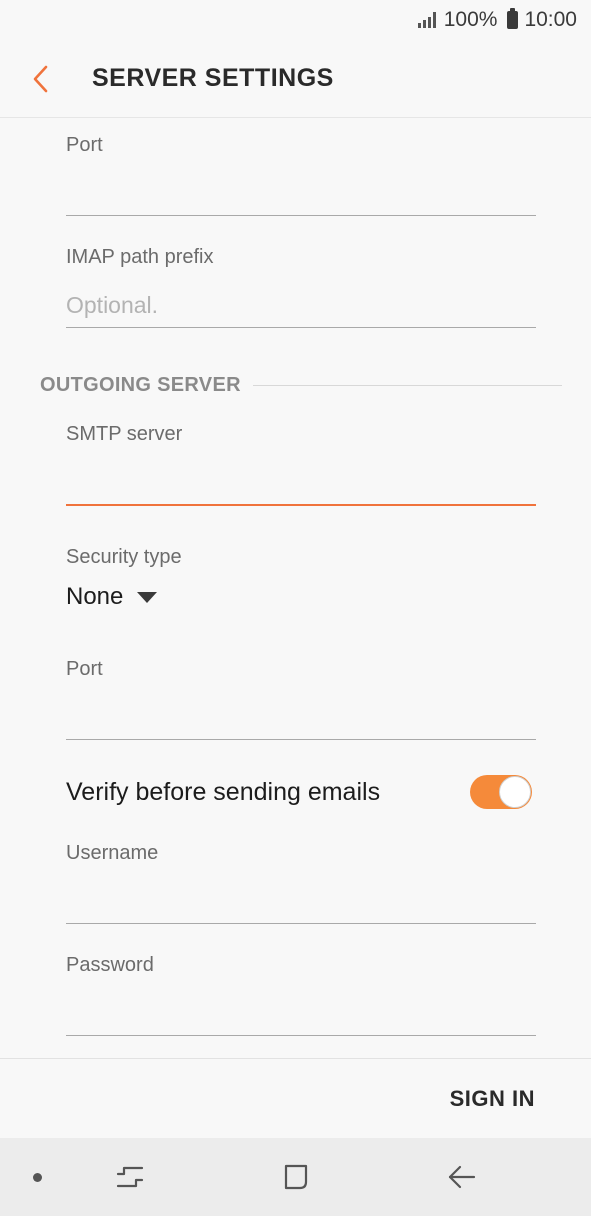 The width and height of the screenshot is (591, 1216). I want to click on smtp-server-label: SMTP server, so click(124, 434).